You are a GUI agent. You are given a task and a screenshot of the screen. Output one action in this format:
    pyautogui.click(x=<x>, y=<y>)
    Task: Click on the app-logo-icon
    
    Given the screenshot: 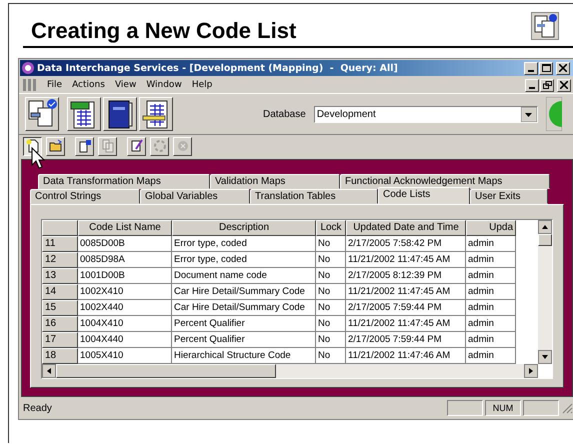 What is the action you would take?
    pyautogui.click(x=28, y=68)
    